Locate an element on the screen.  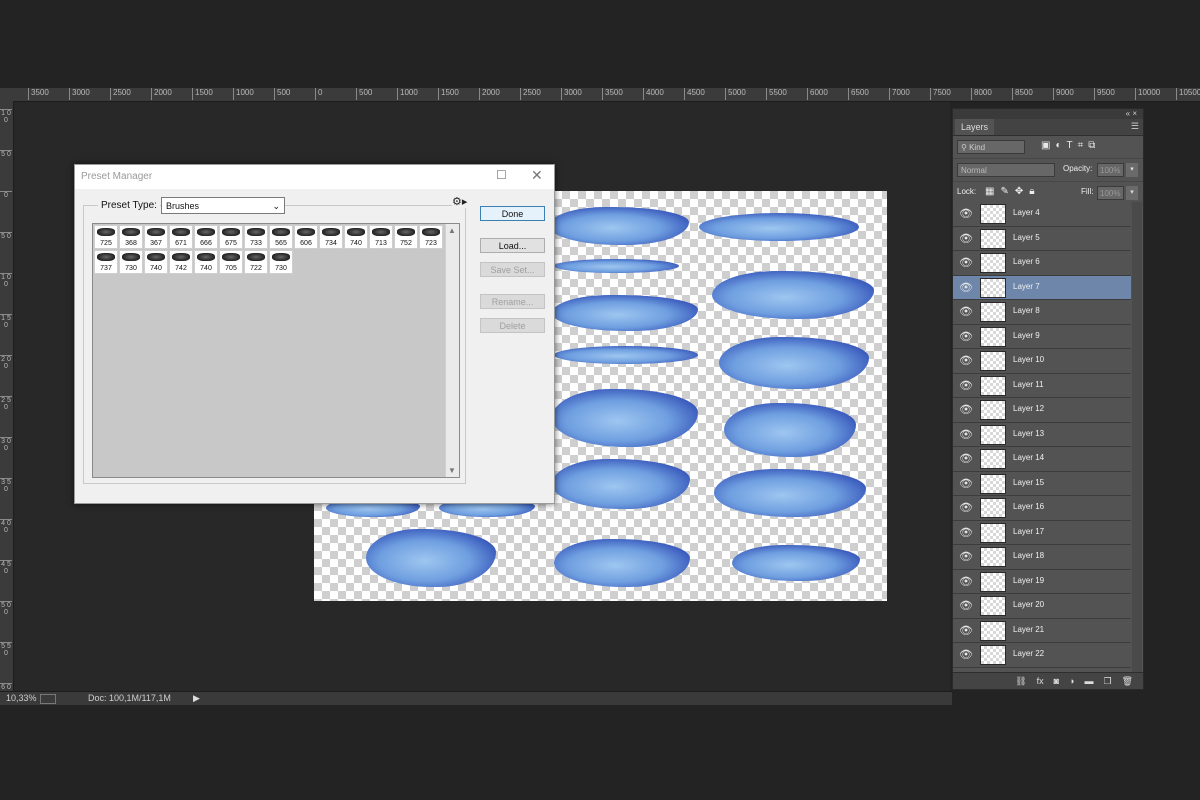
preset-scrollbar: ▲ ▼ is located at coordinates (452, 350).